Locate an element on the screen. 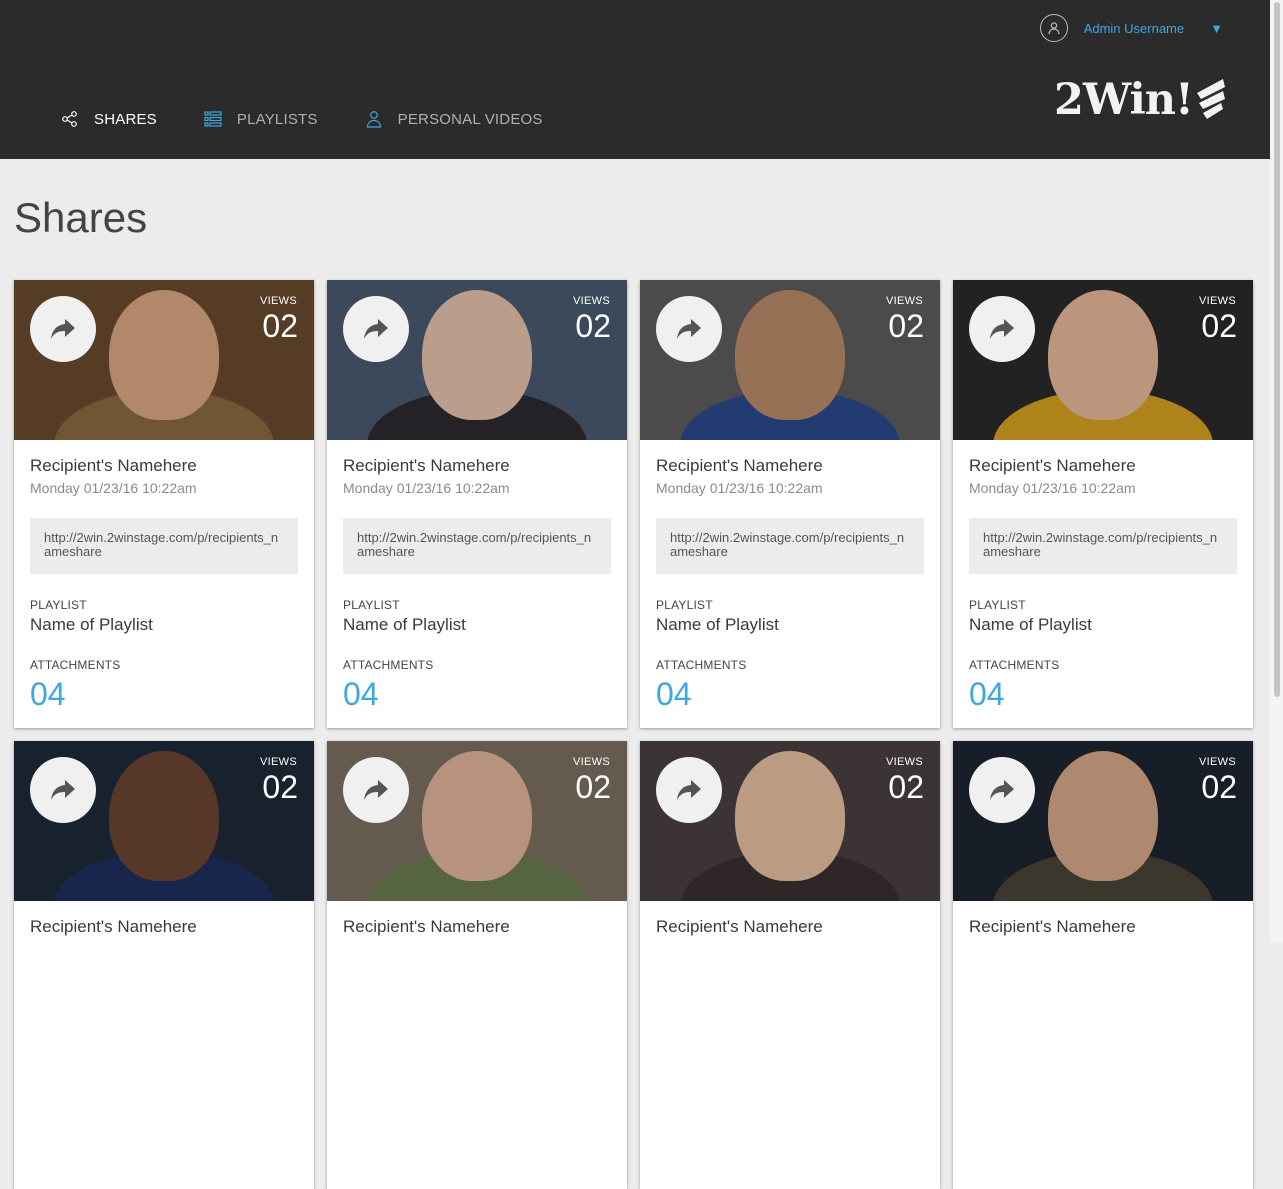  tab-playlists: PLAYLISTS is located at coordinates (261, 119).